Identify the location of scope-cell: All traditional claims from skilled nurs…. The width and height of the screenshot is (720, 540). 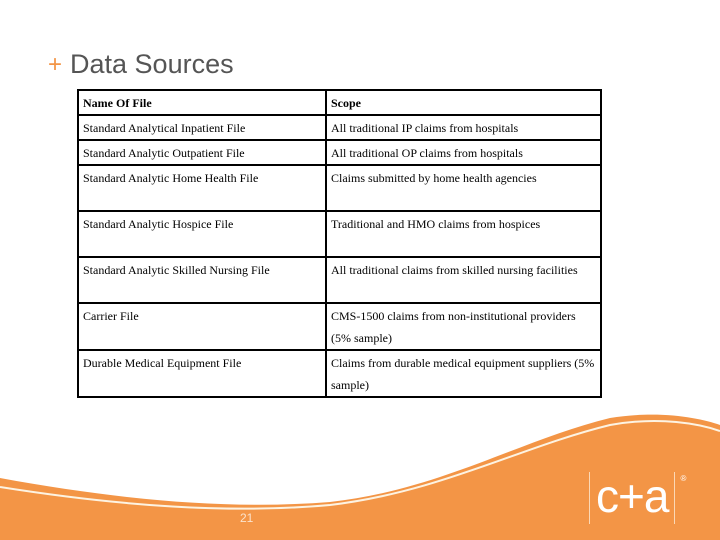
(463, 280).